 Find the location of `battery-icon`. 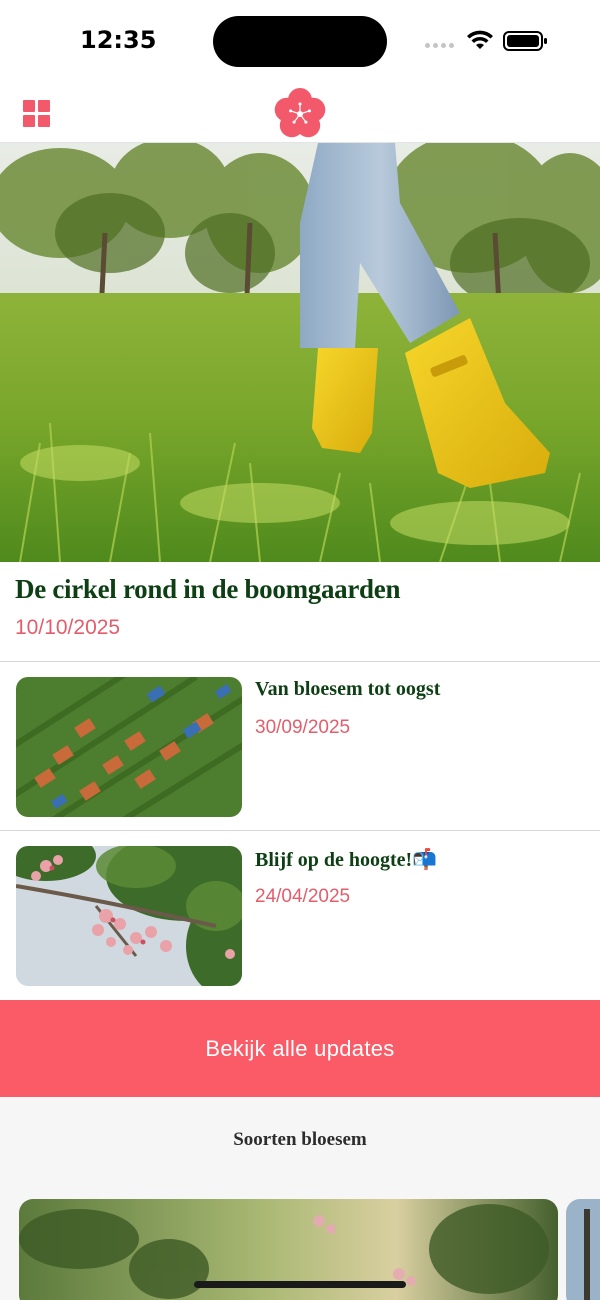

battery-icon is located at coordinates (525, 41).